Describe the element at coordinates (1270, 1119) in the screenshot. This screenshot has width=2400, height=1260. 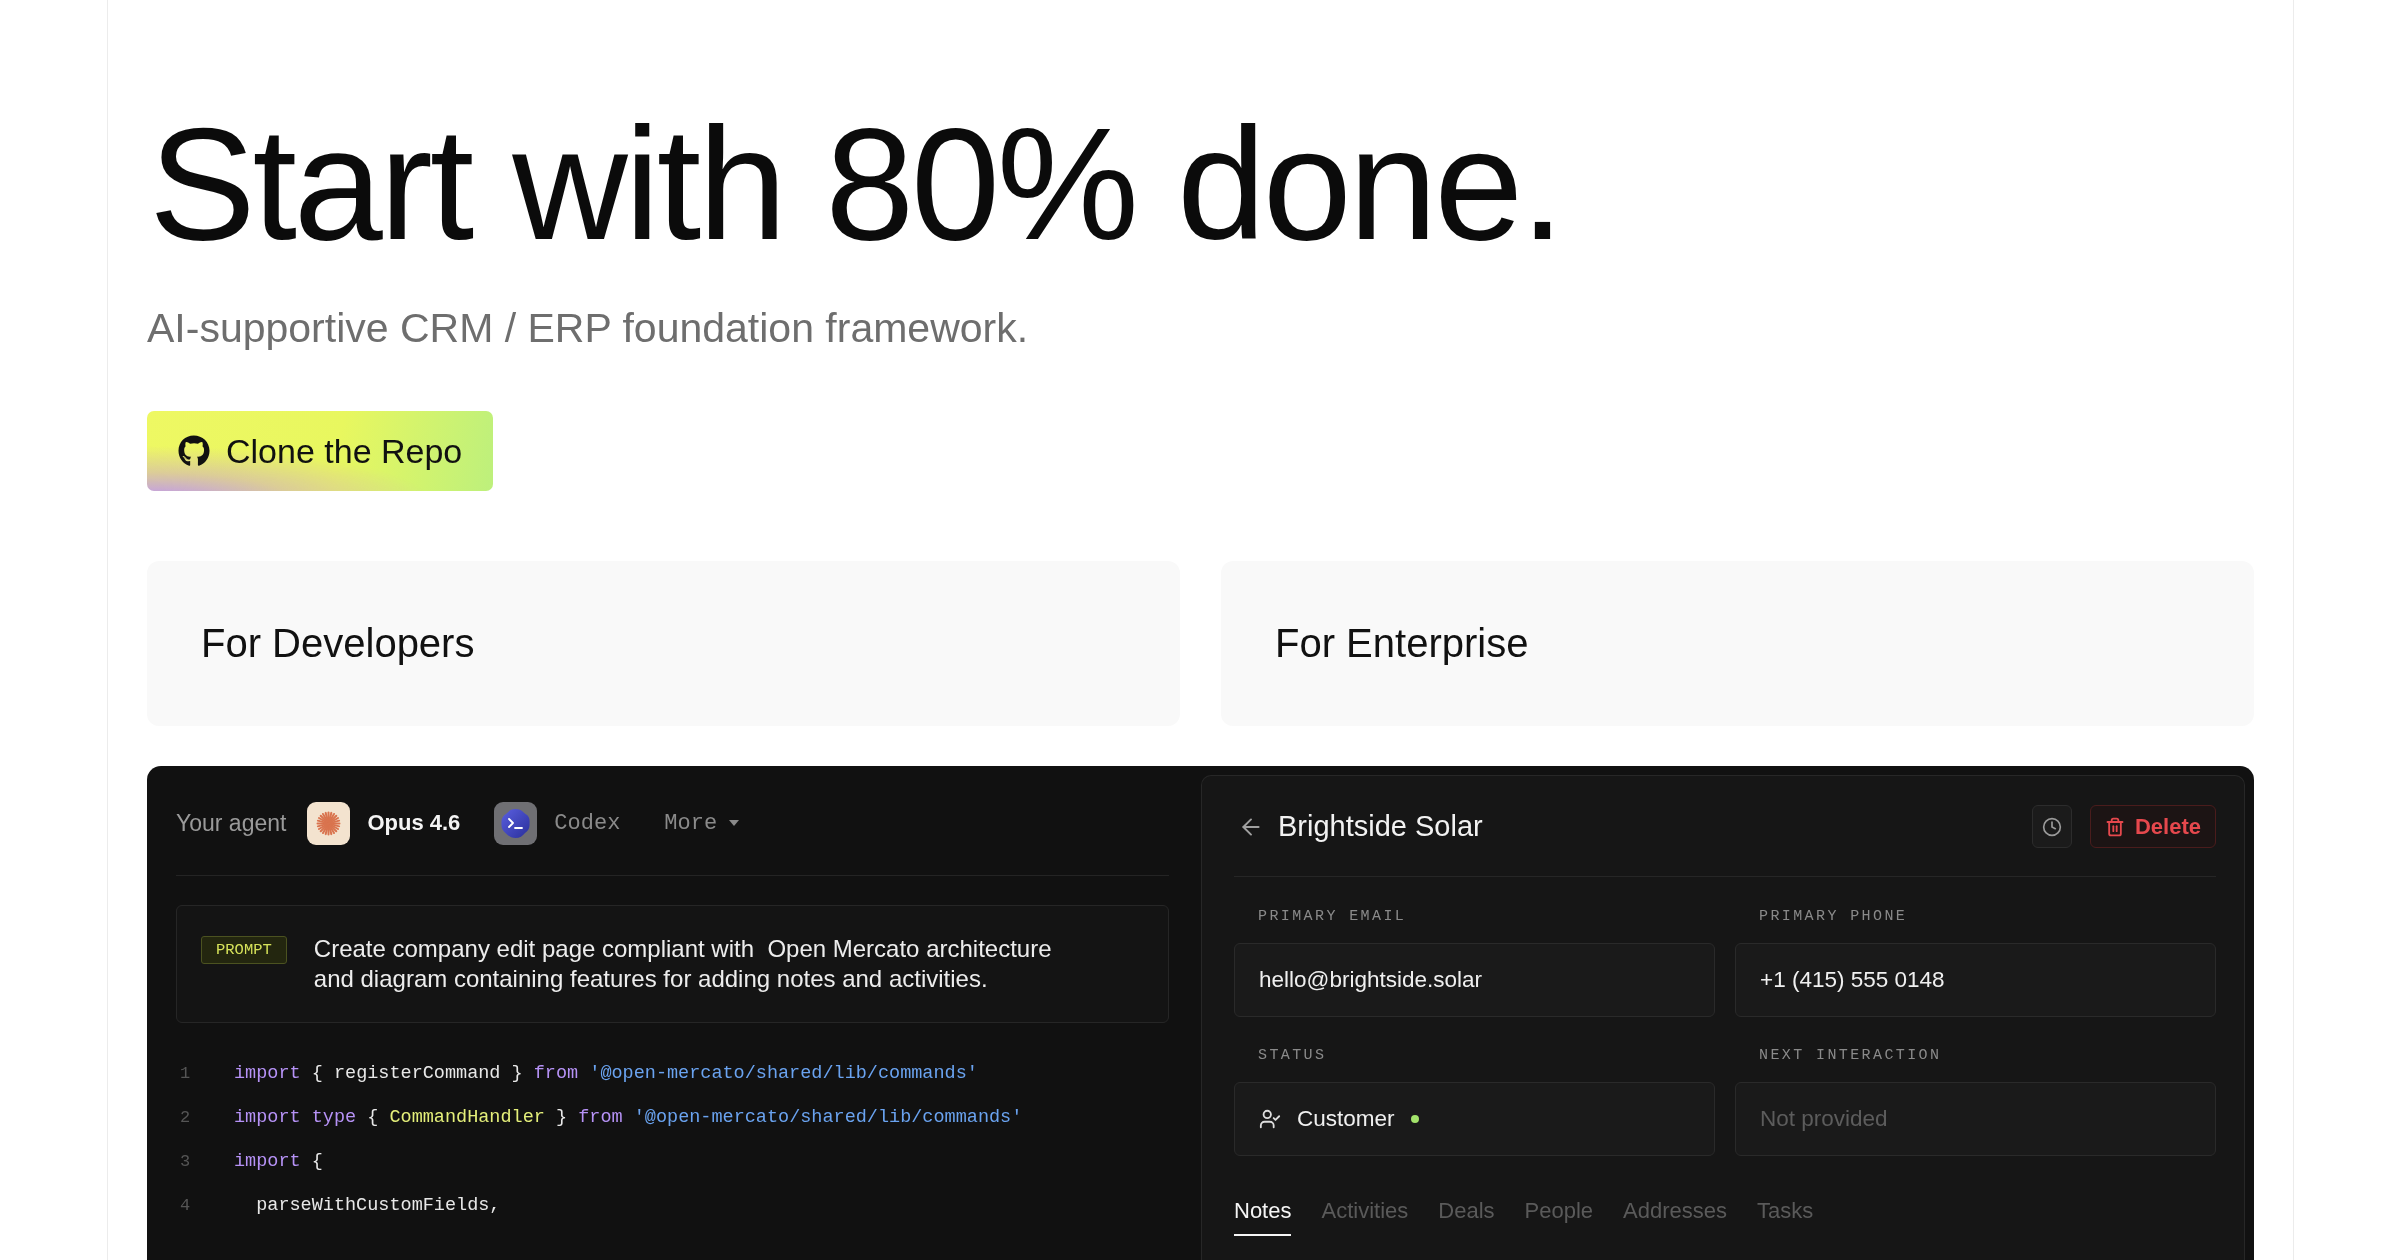
I see `user-check-icon` at that location.